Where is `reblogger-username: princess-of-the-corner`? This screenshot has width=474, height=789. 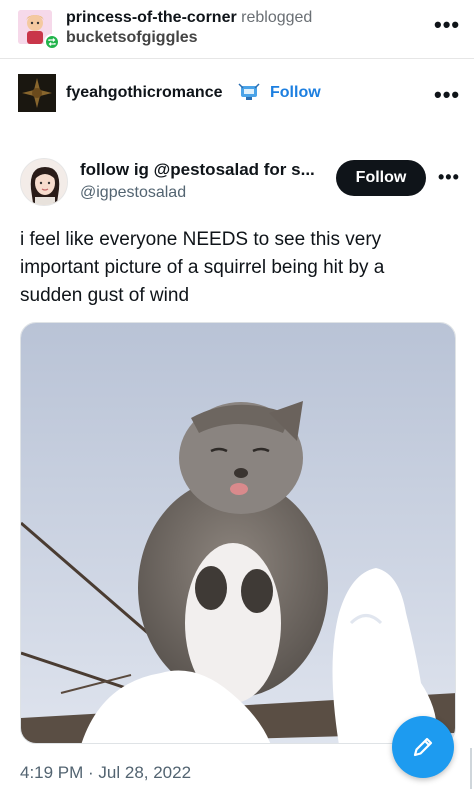 reblogger-username: princess-of-the-corner is located at coordinates (151, 17).